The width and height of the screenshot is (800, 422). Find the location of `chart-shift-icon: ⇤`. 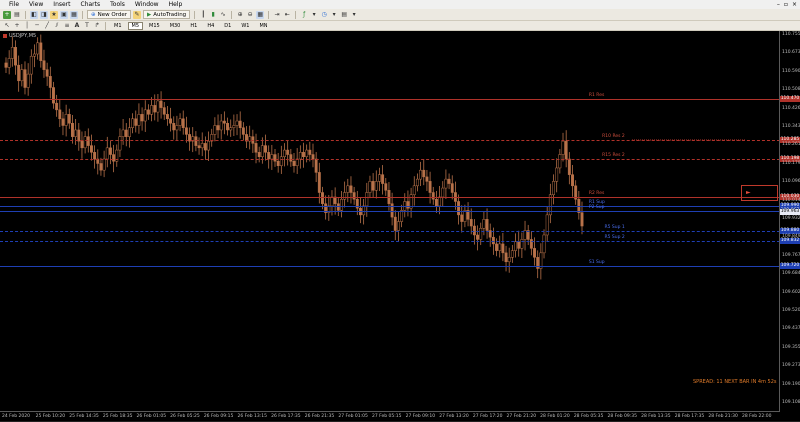

chart-shift-icon: ⇤ is located at coordinates (287, 15).